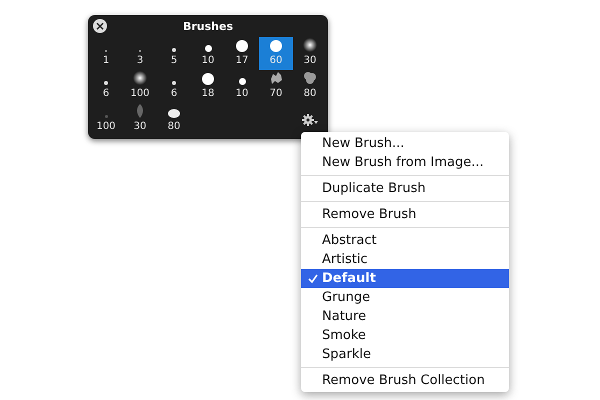 The height and width of the screenshot is (400, 600). What do you see at coordinates (405, 380) in the screenshot?
I see `menu-item: Remove Brush Collection` at bounding box center [405, 380].